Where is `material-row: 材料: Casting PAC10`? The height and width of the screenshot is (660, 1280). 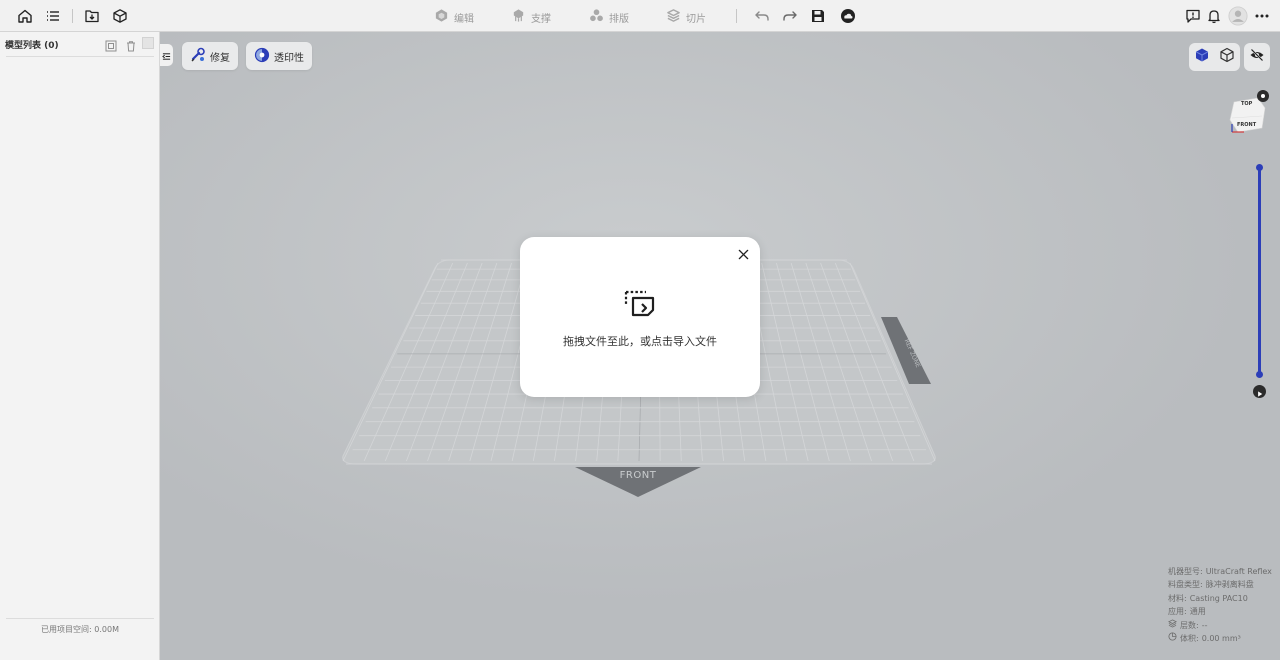
material-row: 材料: Casting PAC10 is located at coordinates (1220, 598).